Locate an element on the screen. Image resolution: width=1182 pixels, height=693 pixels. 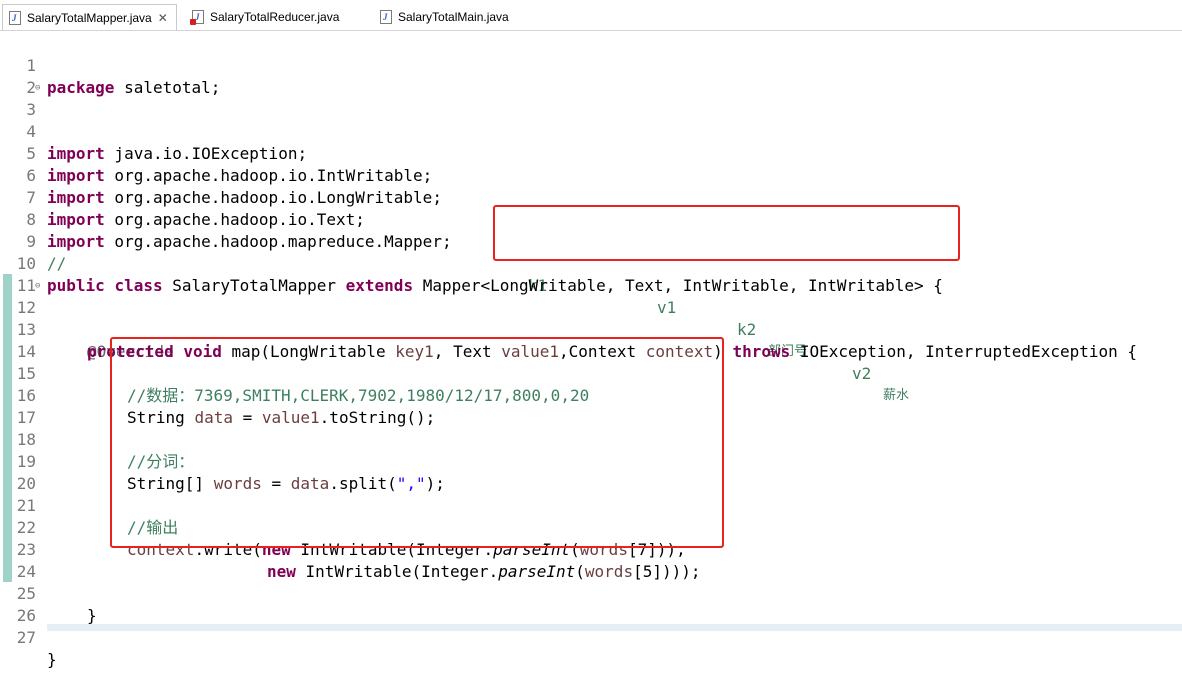
code-line: 2 is located at coordinates (591, 76).